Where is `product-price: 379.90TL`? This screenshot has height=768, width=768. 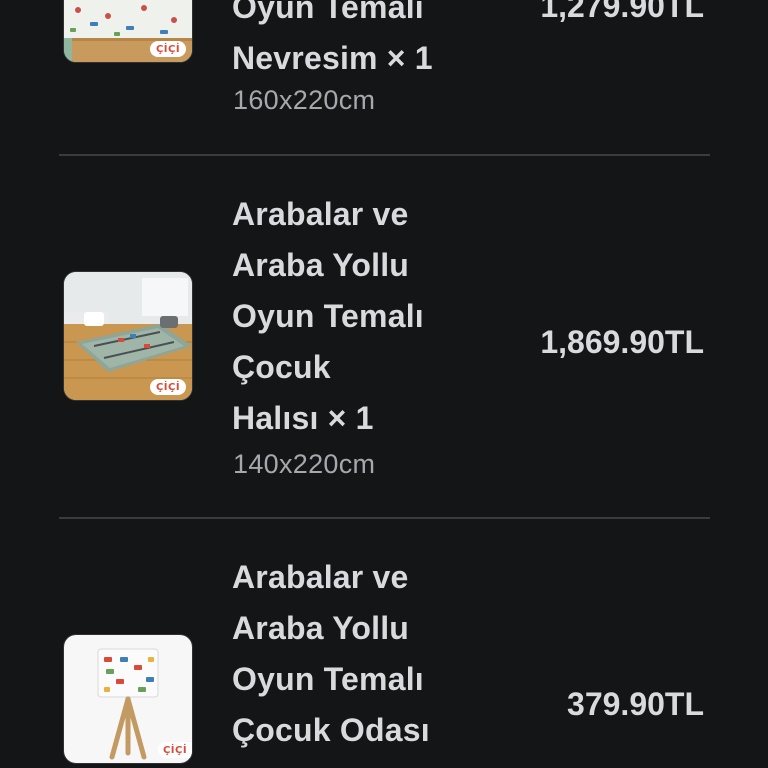 product-price: 379.90TL is located at coordinates (635, 704).